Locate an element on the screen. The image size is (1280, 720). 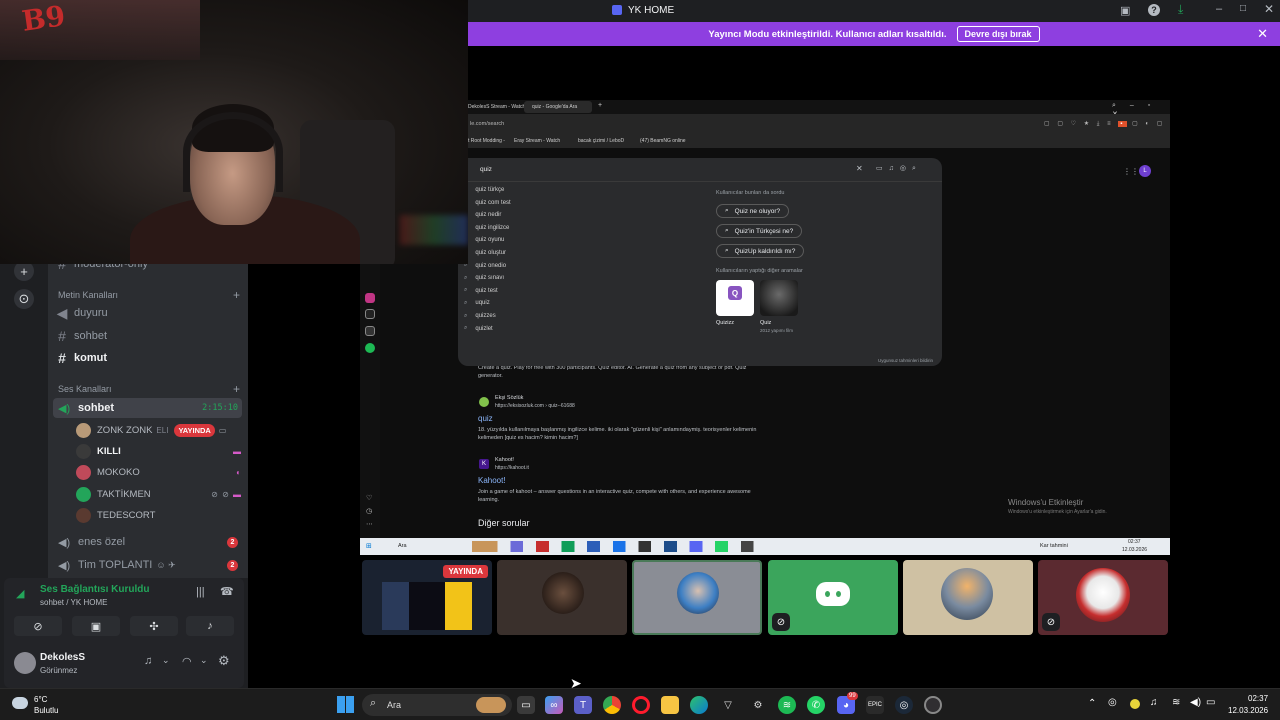
clock-date: 12.03.2026 is located at coordinates (1248, 710).